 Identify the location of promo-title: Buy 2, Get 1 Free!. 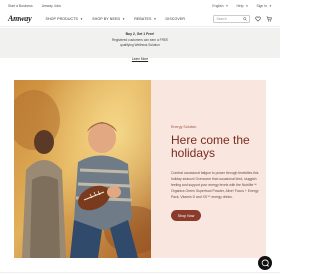
(140, 34).